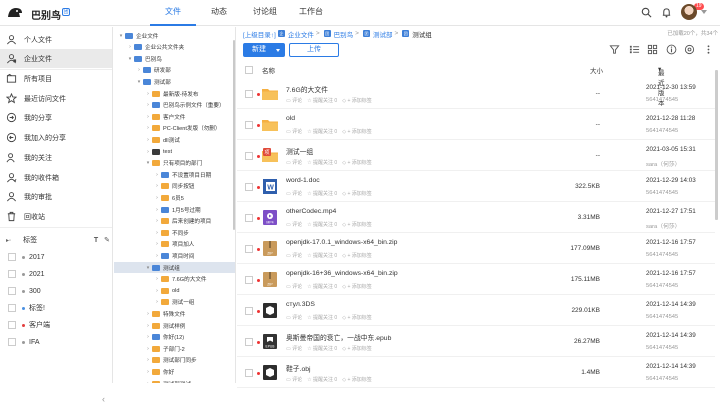 The height and width of the screenshot is (404, 720). Describe the element at coordinates (174, 325) in the screenshot. I see `tree-item: › 测试样例` at that location.